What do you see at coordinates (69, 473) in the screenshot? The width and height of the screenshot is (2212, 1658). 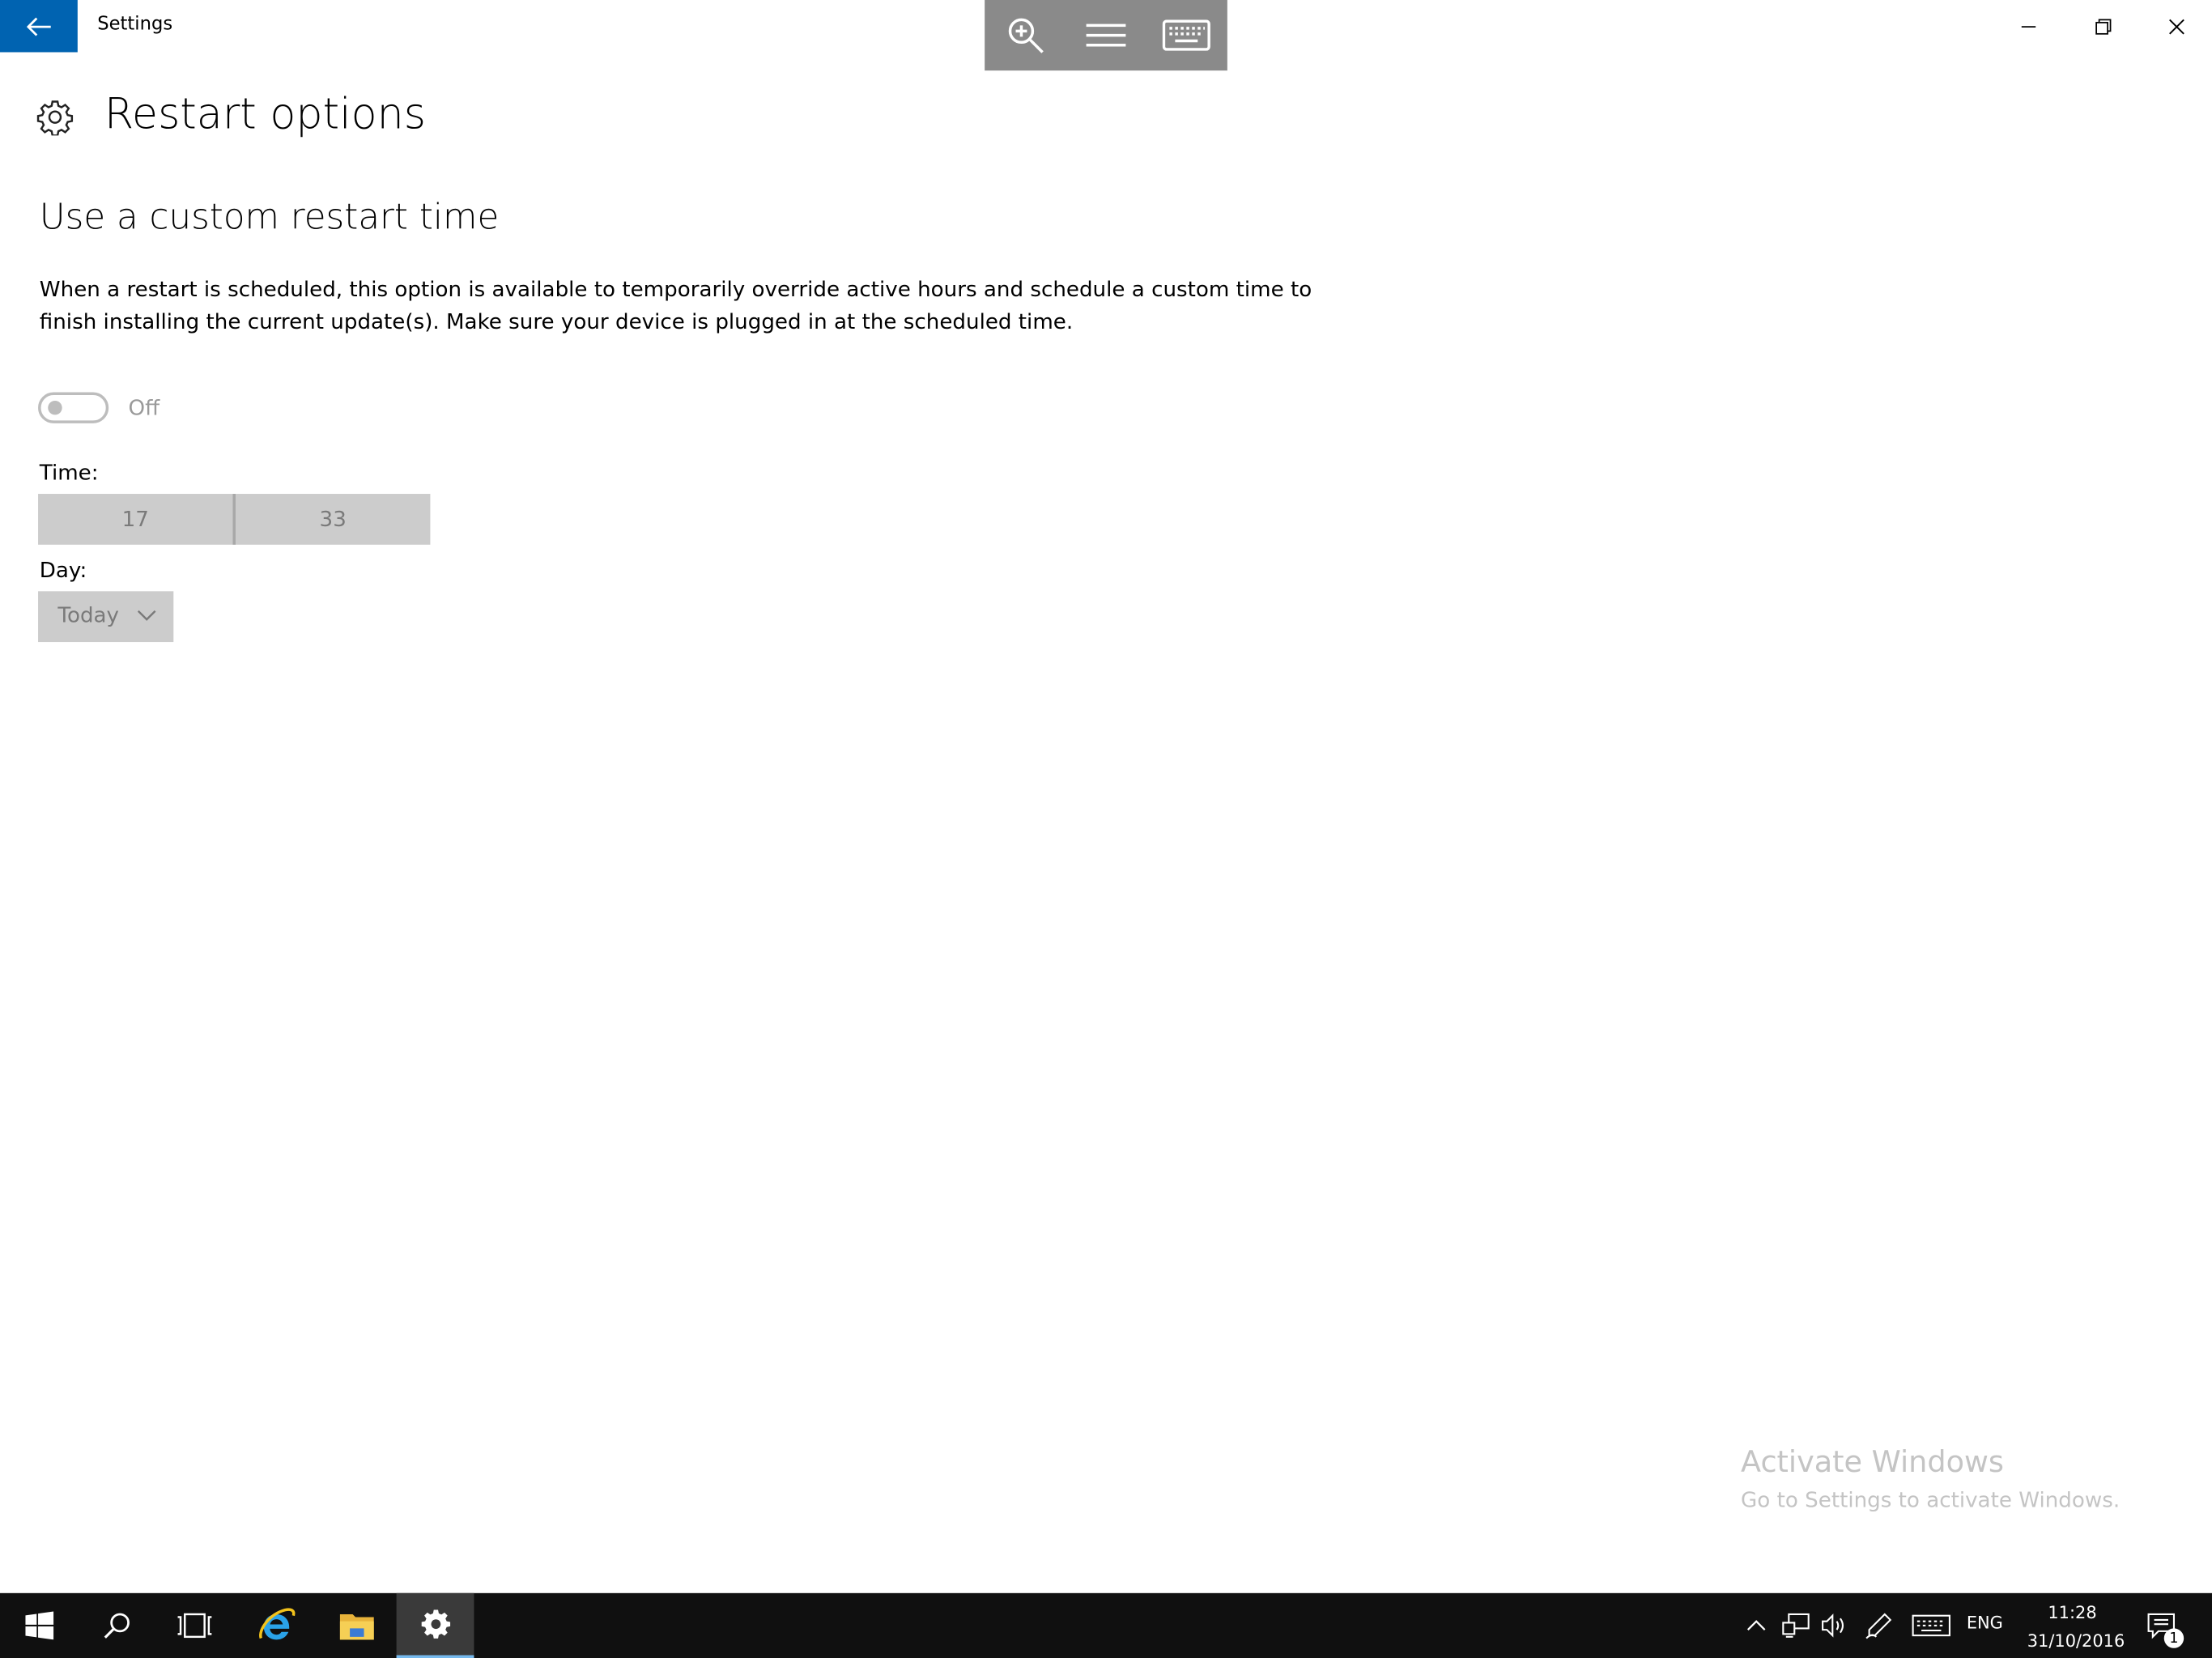 I see `time-label: Time:` at bounding box center [69, 473].